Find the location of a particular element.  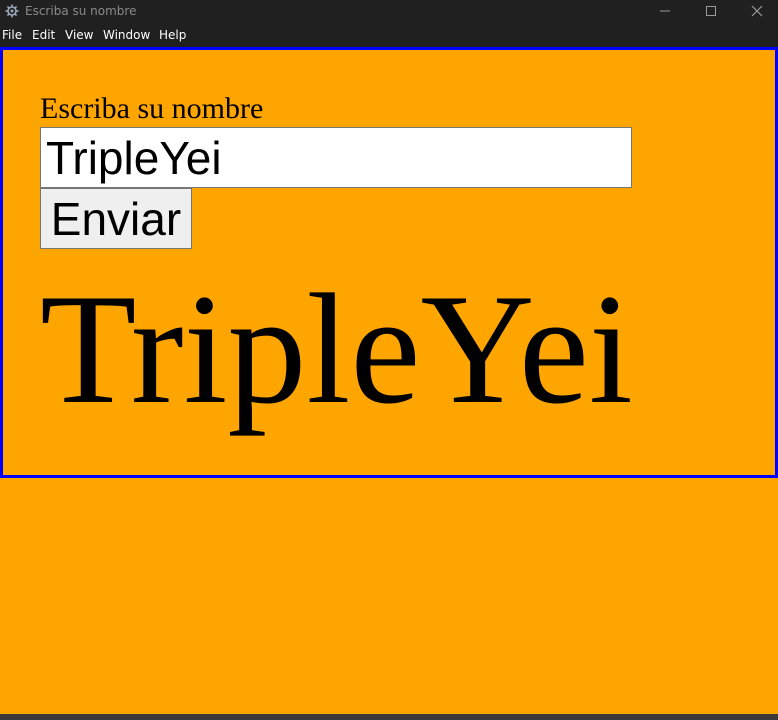

menu-help: Help is located at coordinates (172, 35).